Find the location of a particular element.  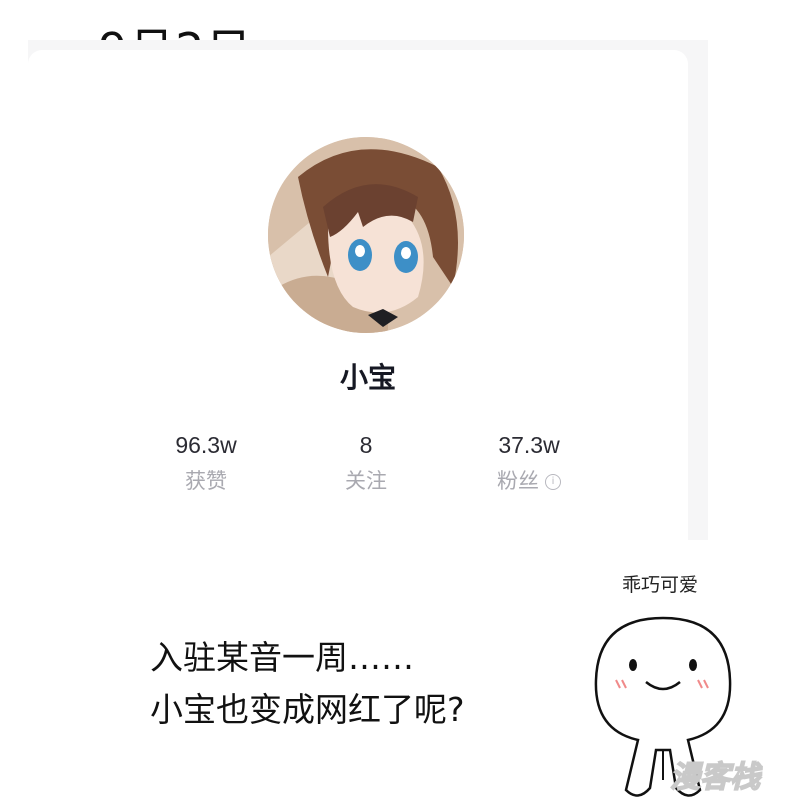

profile-name: 小宝 is located at coordinates (367, 377).